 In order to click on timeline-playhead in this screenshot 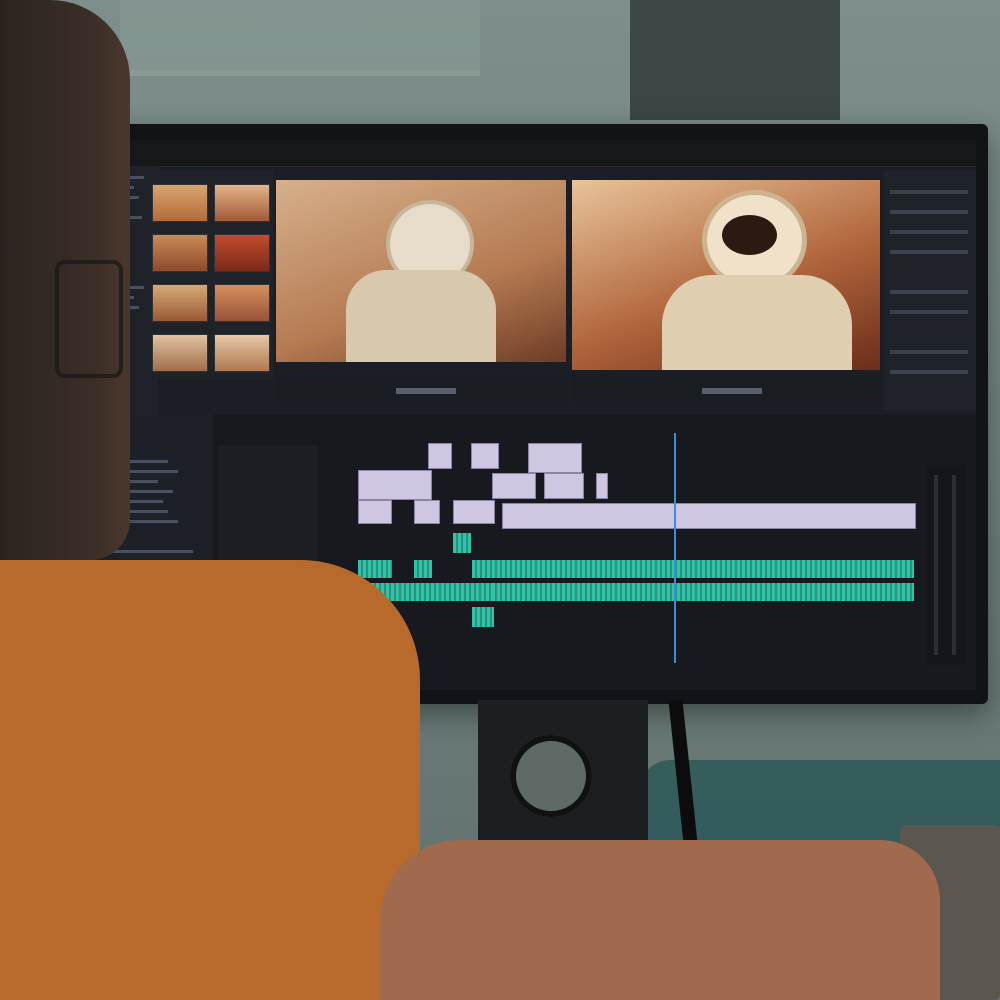, I will do `click(675, 548)`.